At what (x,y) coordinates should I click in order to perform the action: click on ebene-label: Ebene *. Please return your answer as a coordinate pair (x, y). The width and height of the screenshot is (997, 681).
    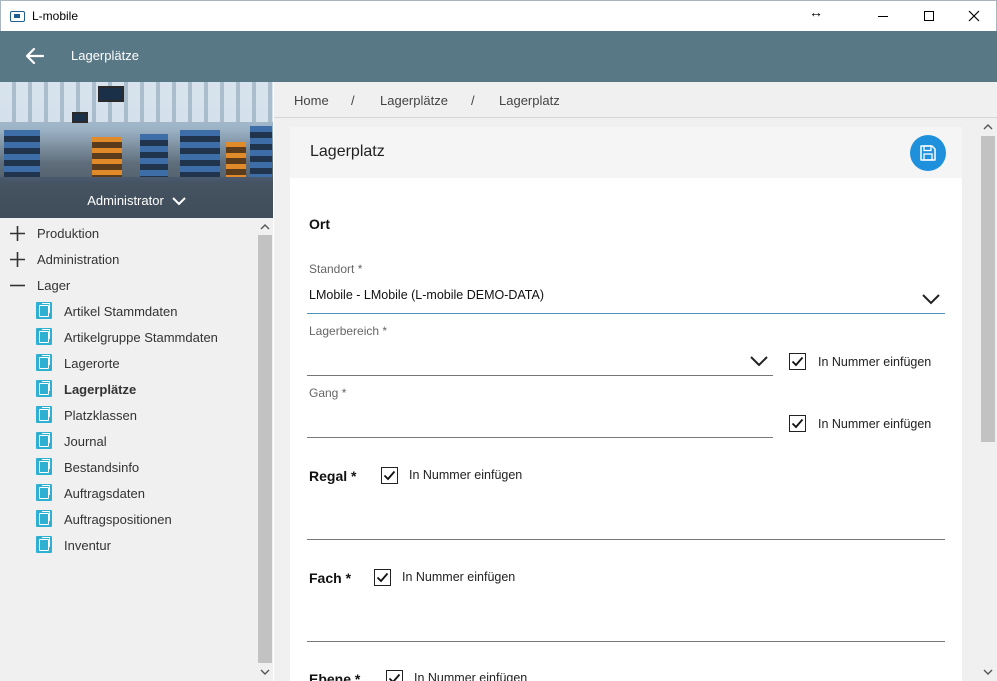
    Looking at the image, I should click on (335, 676).